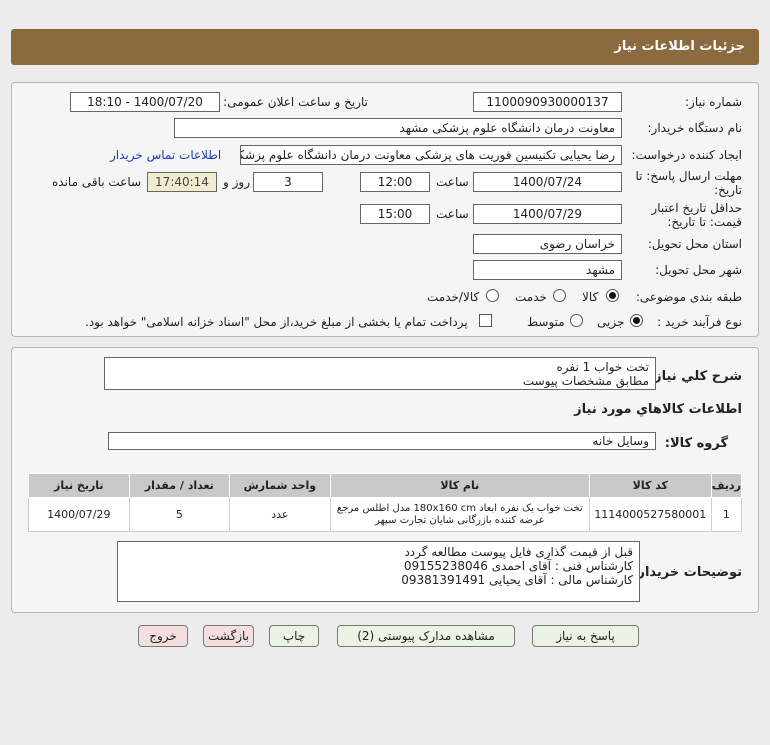 The height and width of the screenshot is (745, 770). I want to click on reply-time-label: ساعت, so click(452, 182).